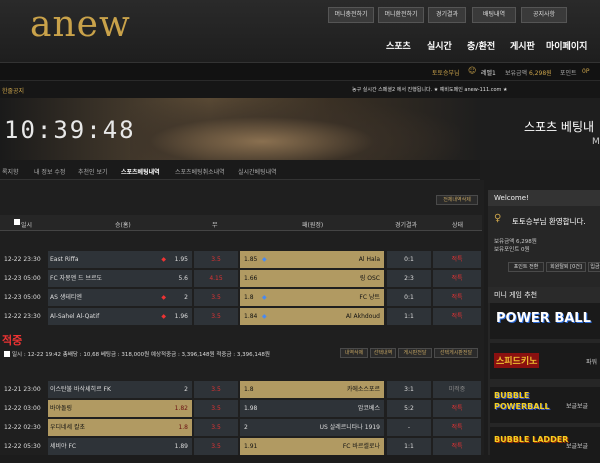 This screenshot has width=600, height=463. Describe the element at coordinates (512, 250) in the screenshot. I see `right-point: 보유포인트 0원` at that location.